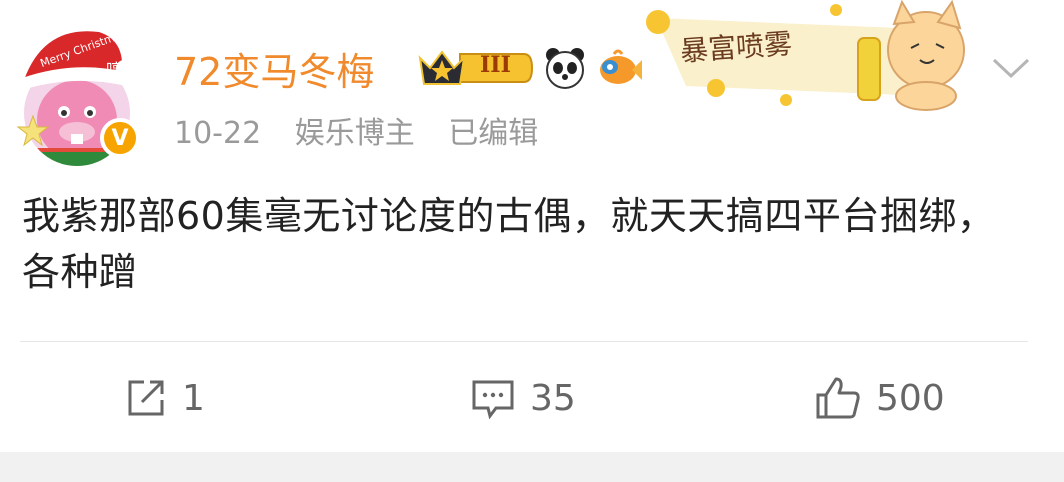 The height and width of the screenshot is (482, 1064). What do you see at coordinates (1011, 68) in the screenshot?
I see `chevron-down-icon` at bounding box center [1011, 68].